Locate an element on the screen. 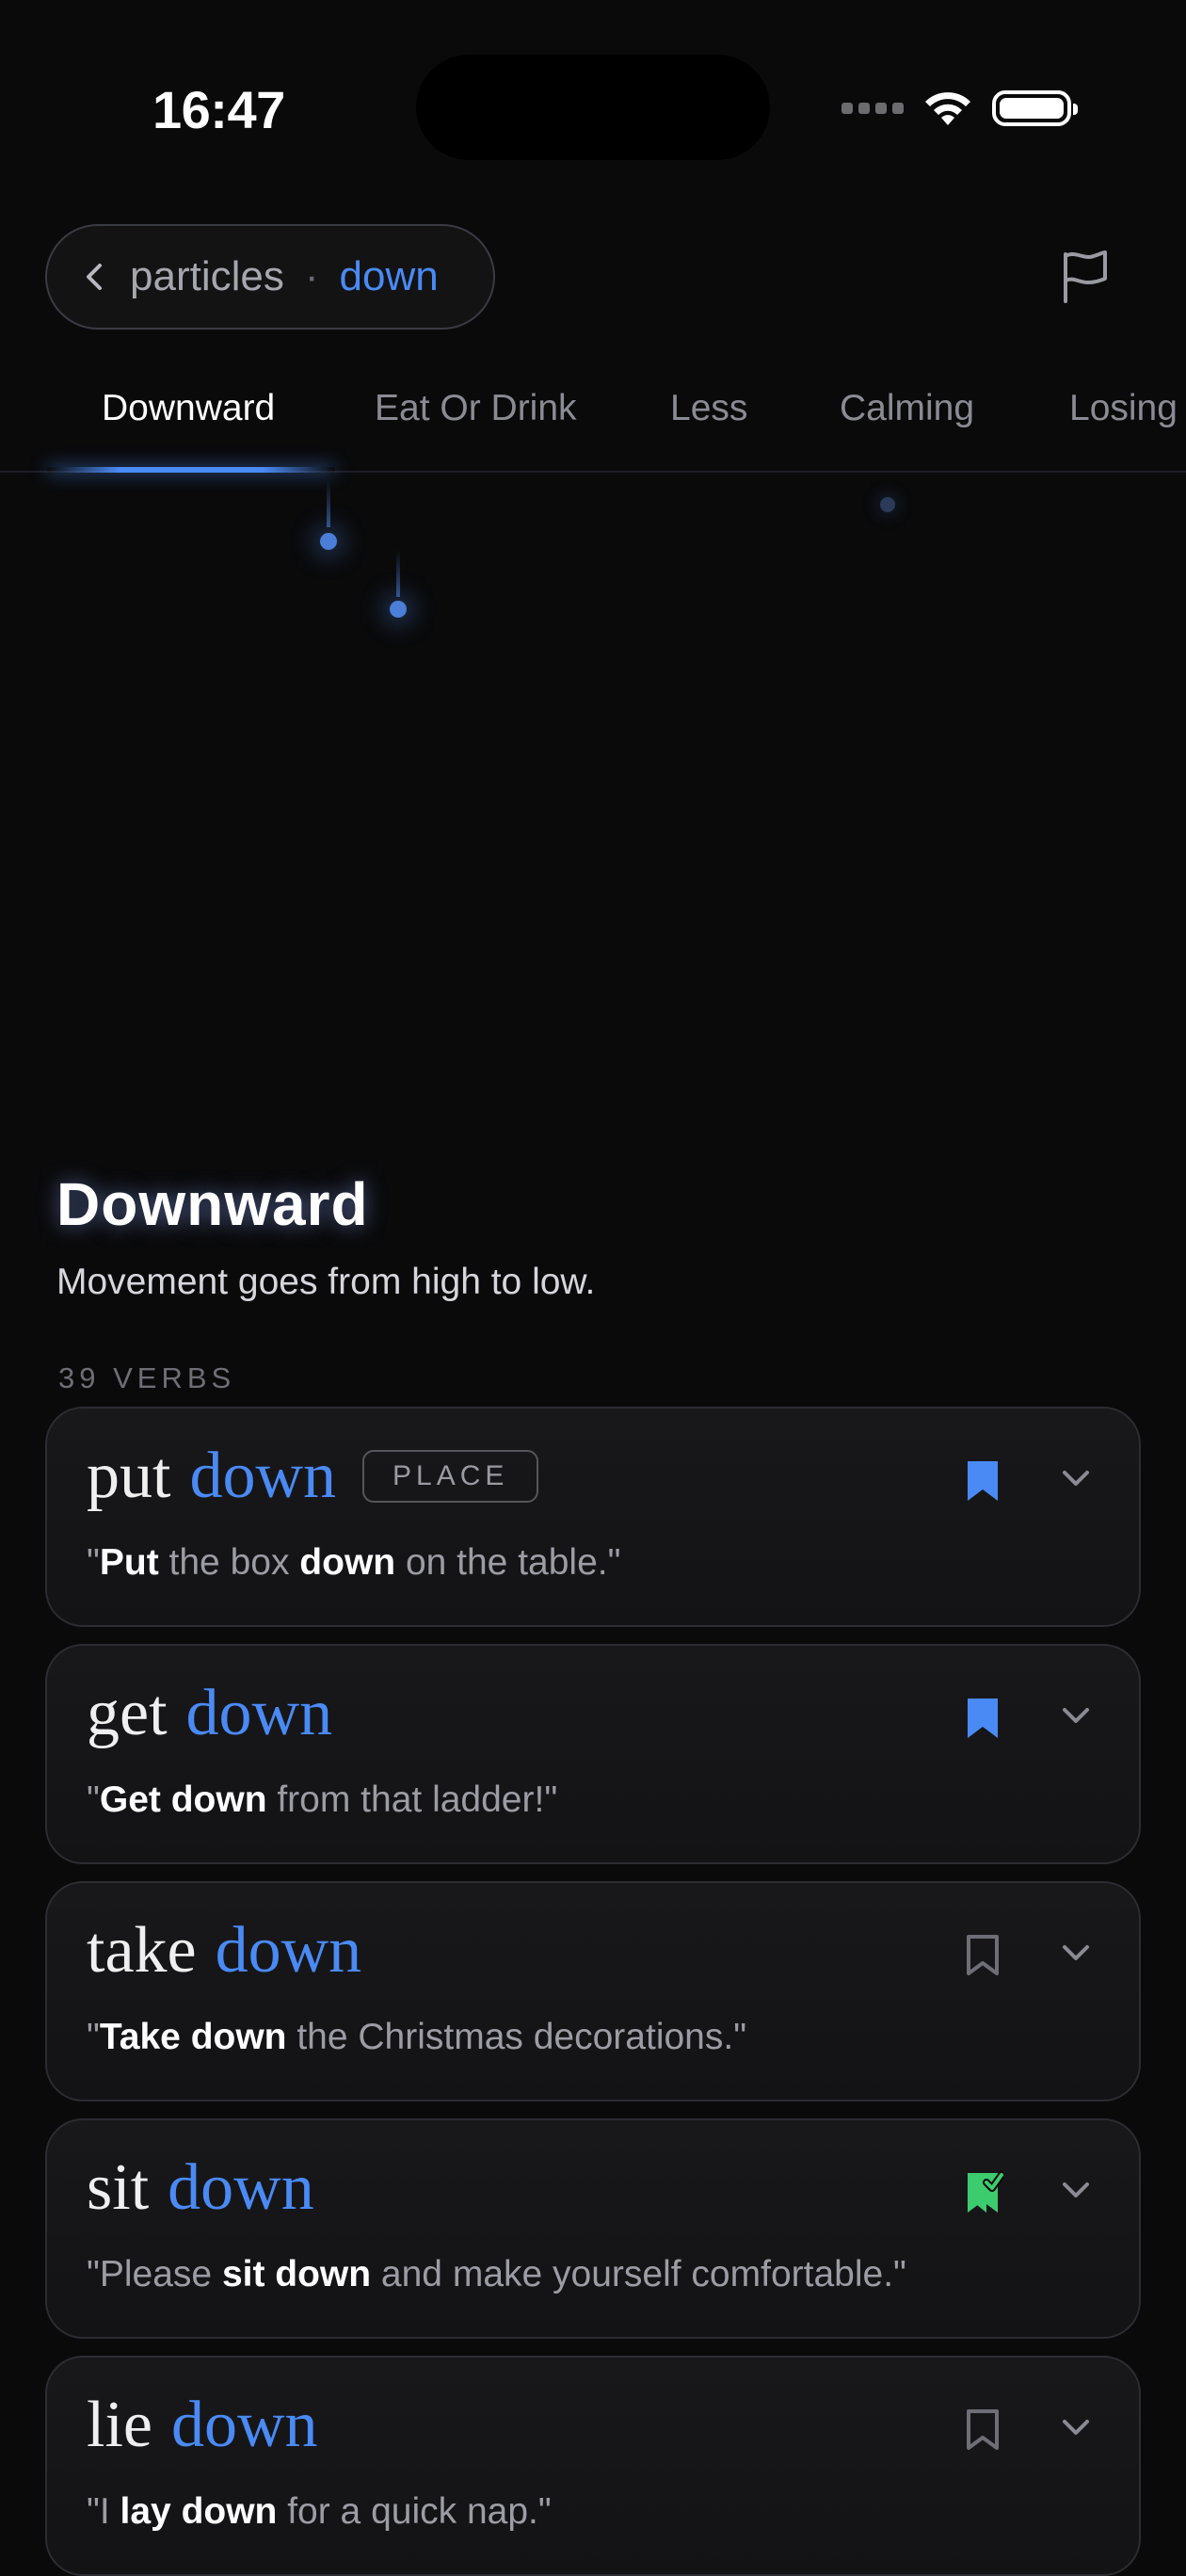 The width and height of the screenshot is (1186, 2576). verb-title: get down is located at coordinates (209, 1713).